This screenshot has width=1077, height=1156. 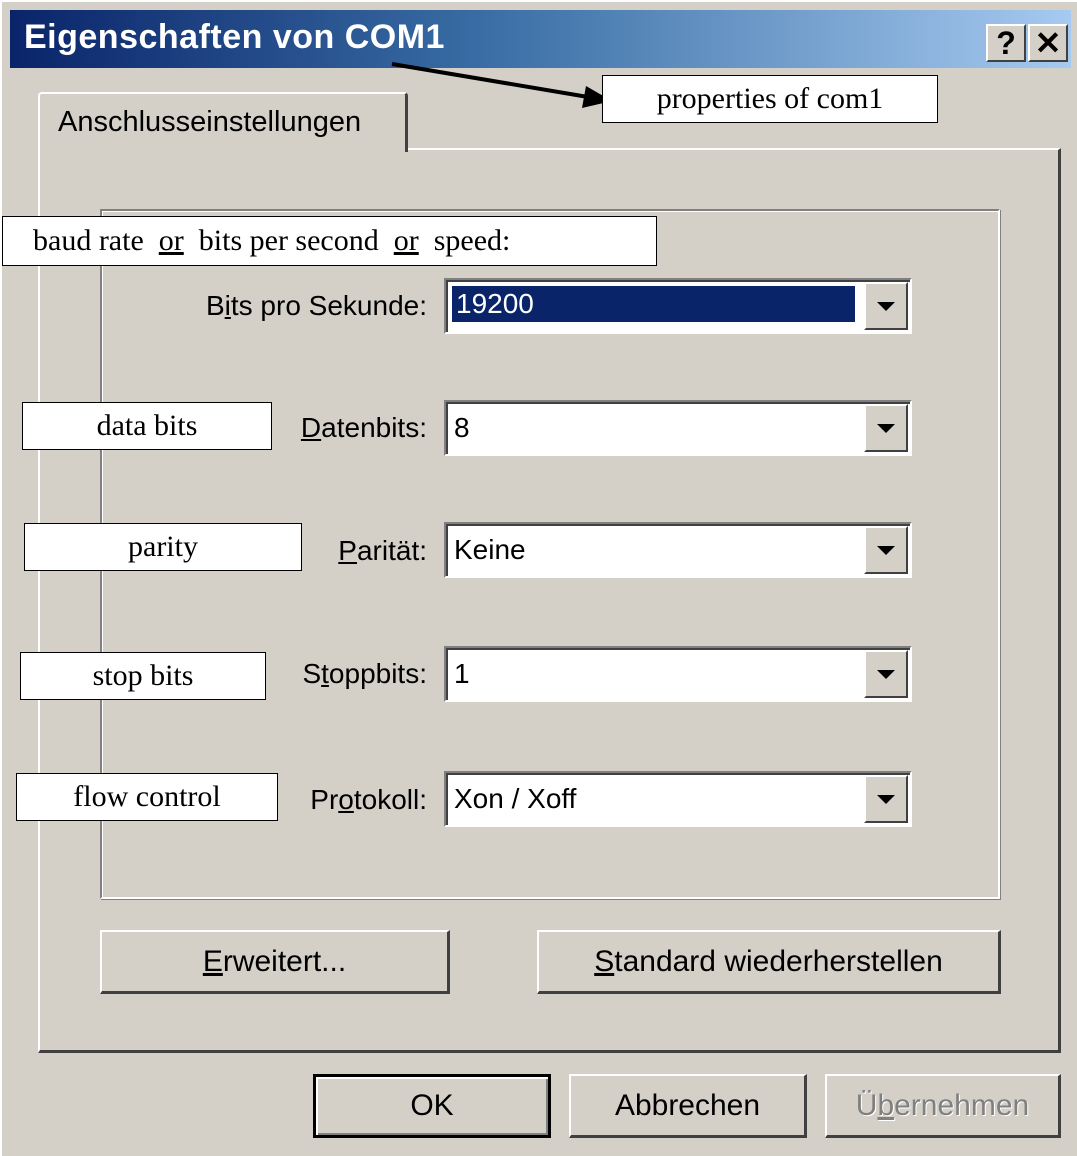 What do you see at coordinates (382, 550) in the screenshot?
I see `parity-label: Parität:` at bounding box center [382, 550].